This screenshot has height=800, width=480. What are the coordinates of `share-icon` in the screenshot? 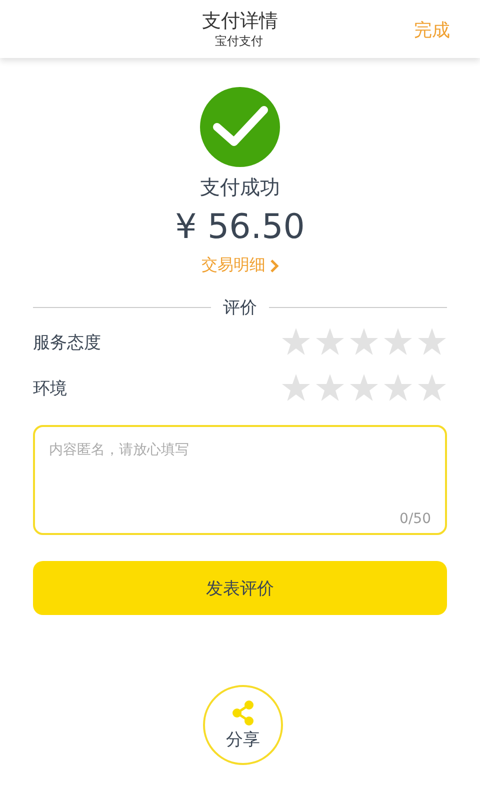 It's located at (243, 713).